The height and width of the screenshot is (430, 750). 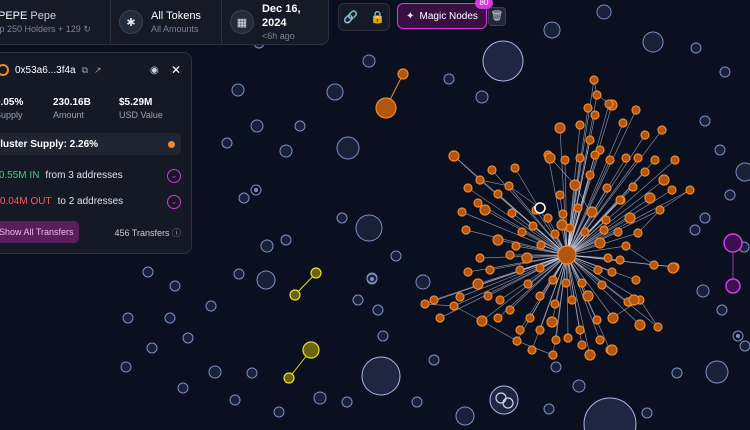 I want to click on close-icon: ✕, so click(x=176, y=70).